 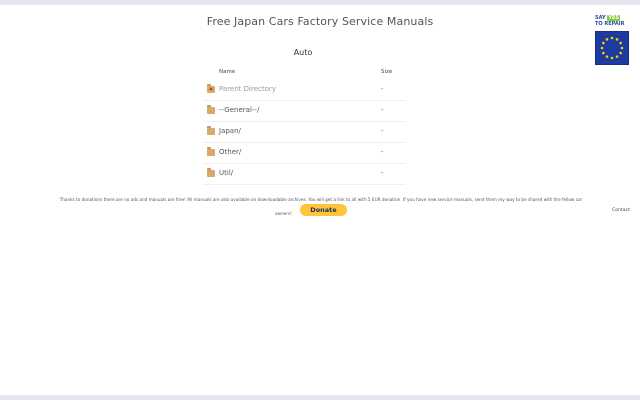 I want to click on donate-button: Donate, so click(x=323, y=210).